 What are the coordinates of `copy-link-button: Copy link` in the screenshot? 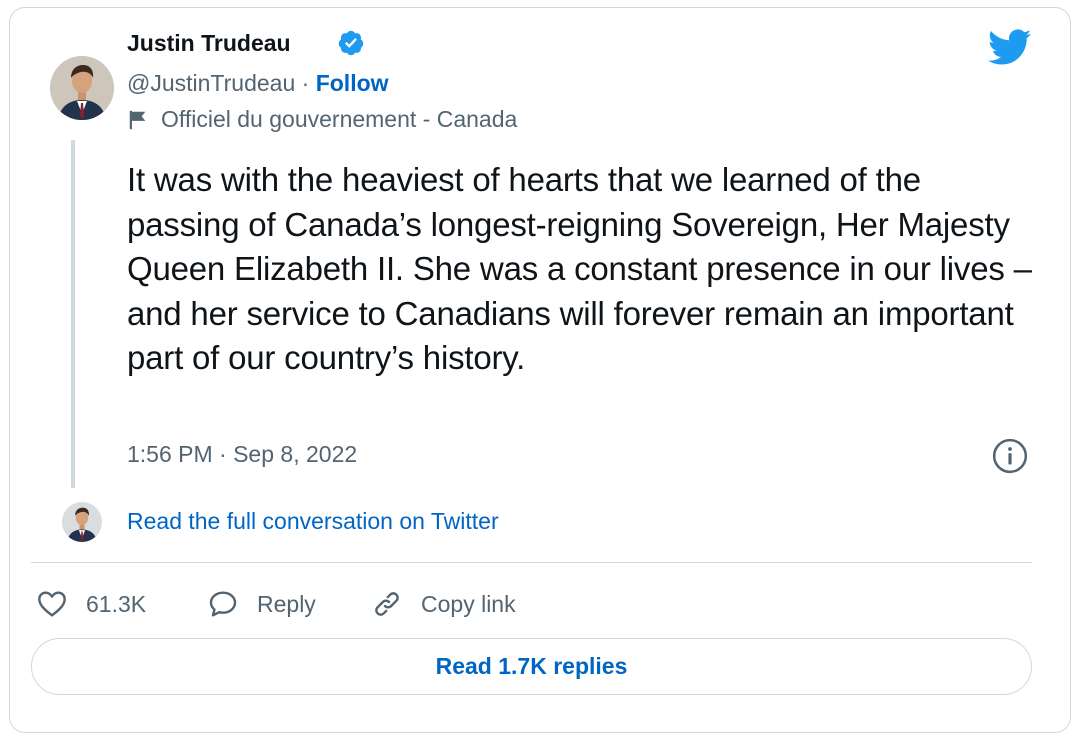 It's located at (443, 604).